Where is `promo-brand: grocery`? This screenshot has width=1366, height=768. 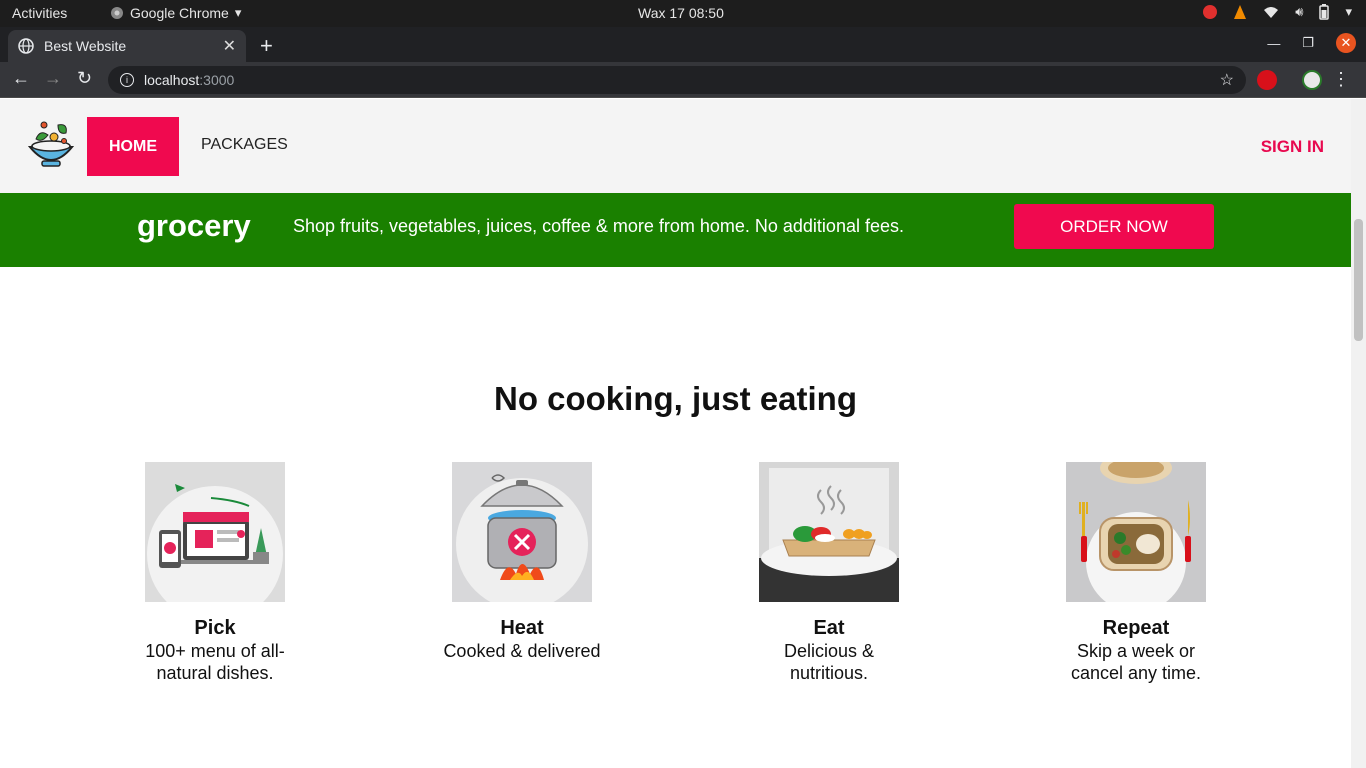
promo-brand: grocery is located at coordinates (194, 225).